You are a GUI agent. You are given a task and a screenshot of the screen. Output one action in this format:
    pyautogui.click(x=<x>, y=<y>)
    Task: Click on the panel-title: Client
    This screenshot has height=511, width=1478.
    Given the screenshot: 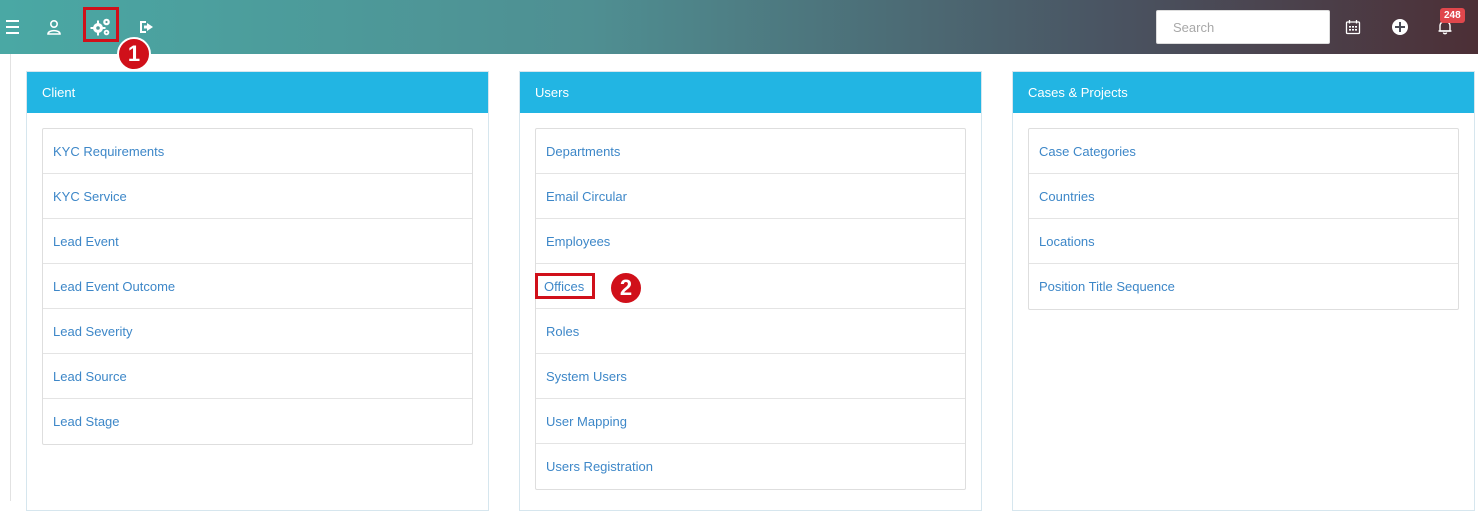 What is the action you would take?
    pyautogui.click(x=257, y=92)
    